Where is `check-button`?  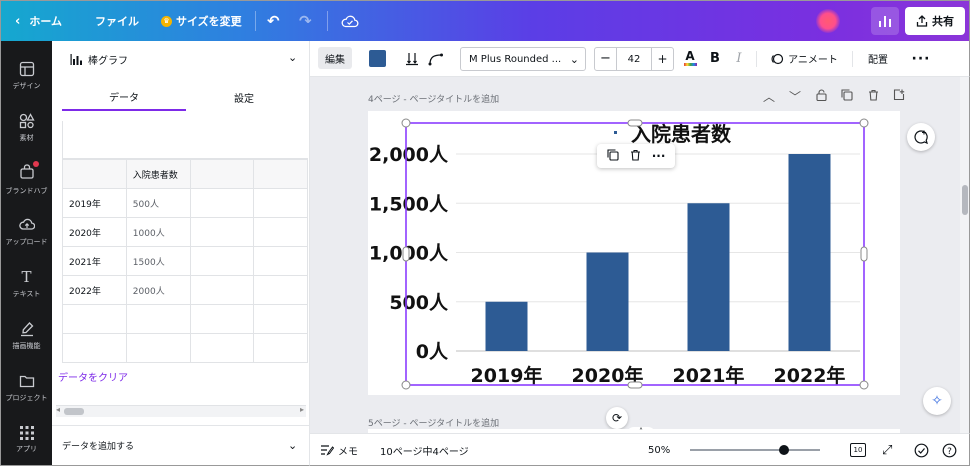 check-button is located at coordinates (921, 450).